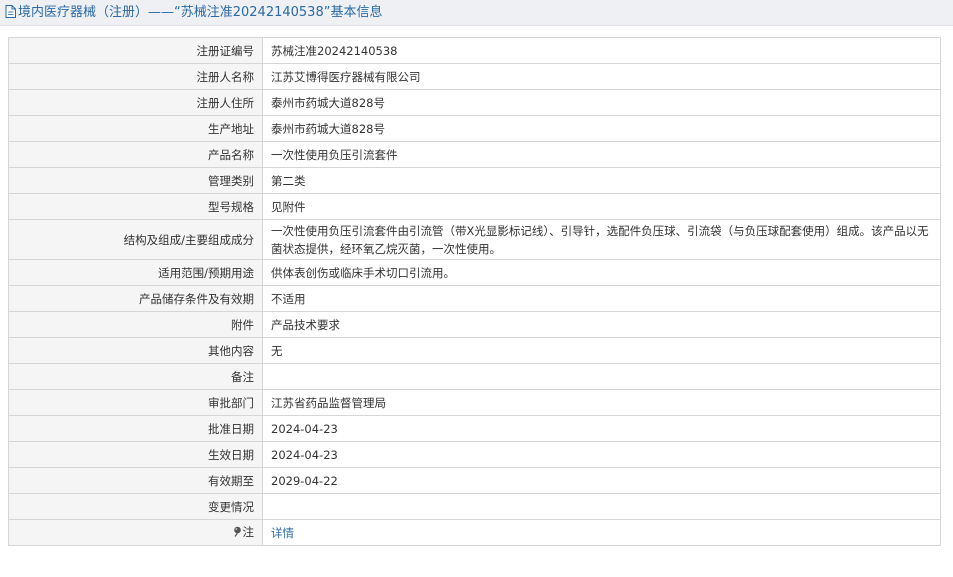 This screenshot has height=577, width=953. I want to click on row-value-intended-use: 供体表创伤或临床手术切口引流用。, so click(601, 272).